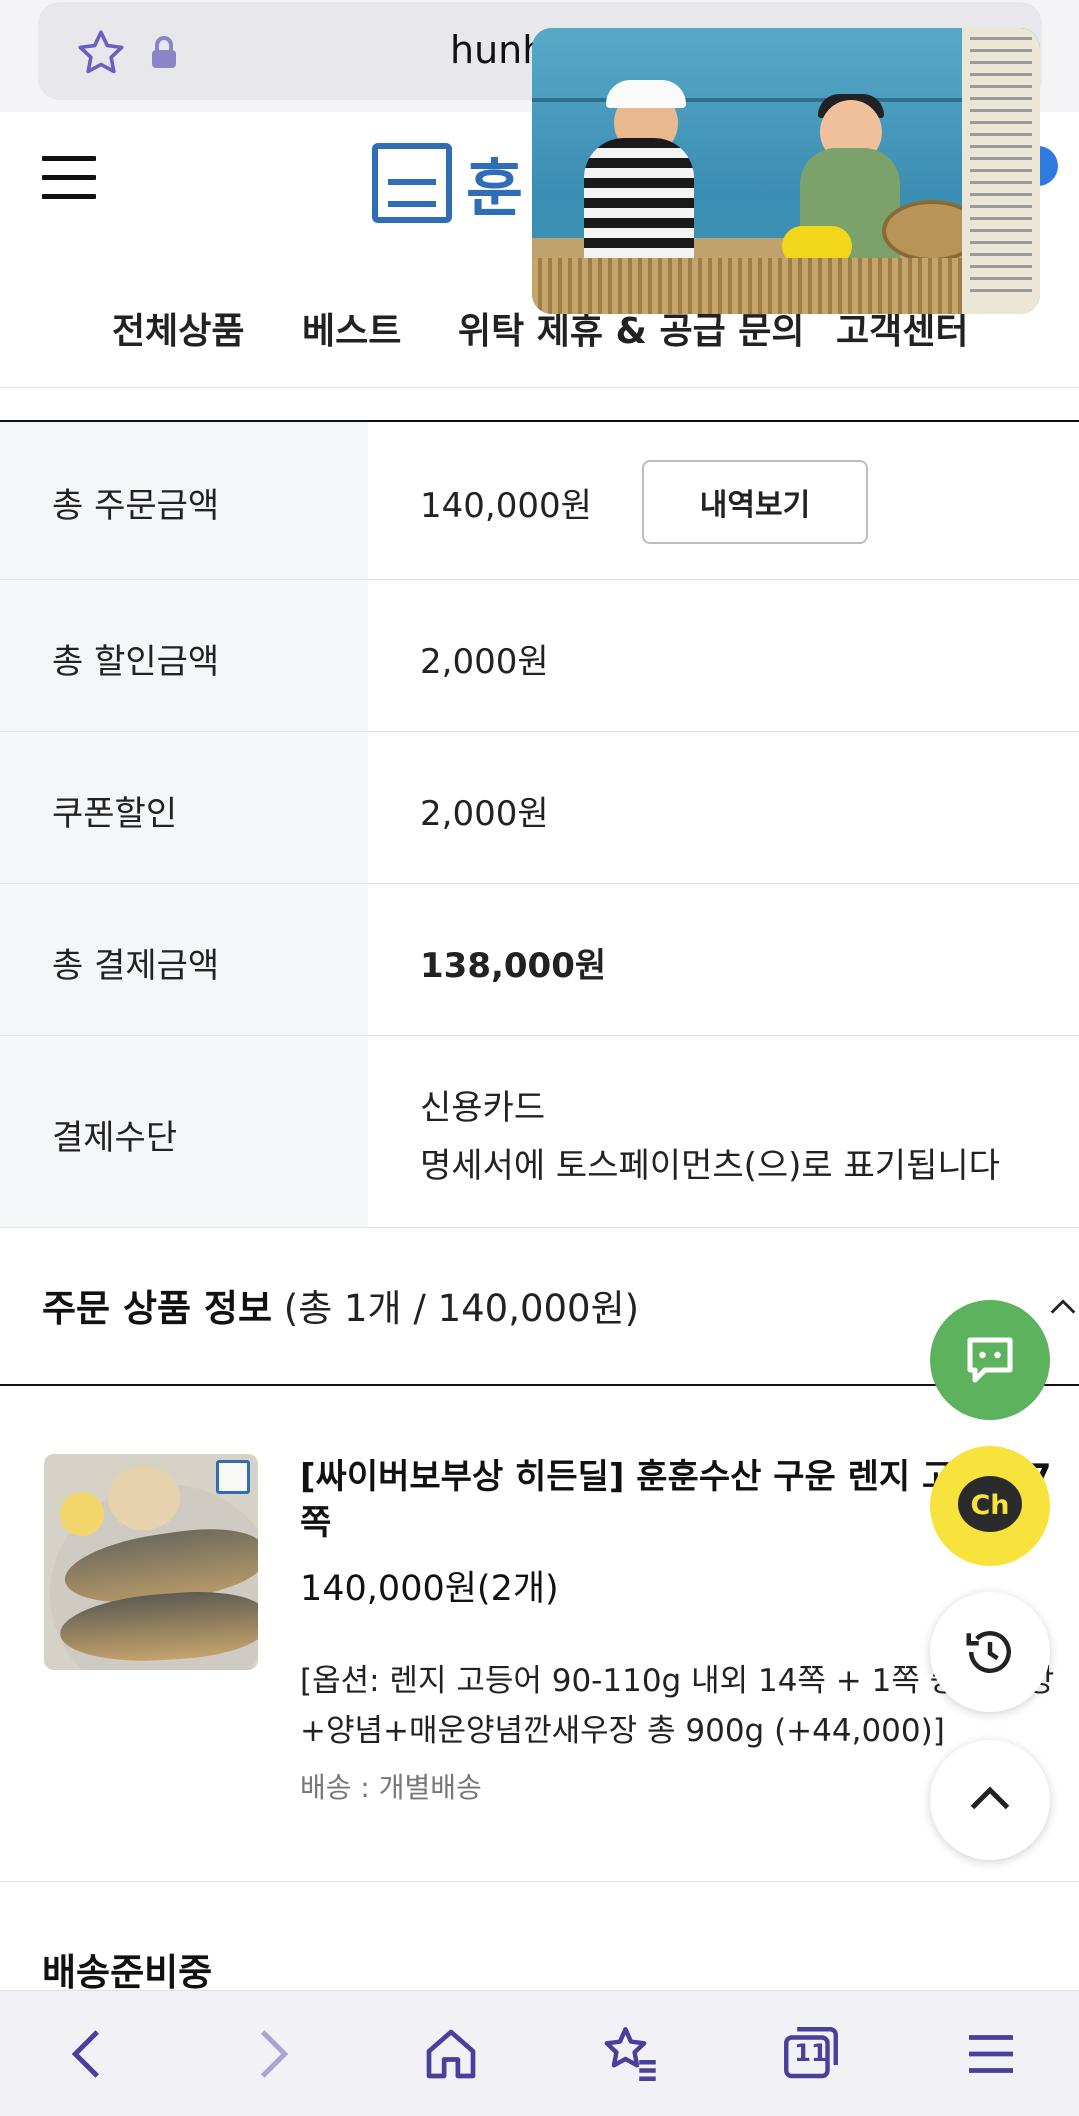 The width and height of the screenshot is (1079, 2116). I want to click on channel-label: Ch, so click(990, 1505).